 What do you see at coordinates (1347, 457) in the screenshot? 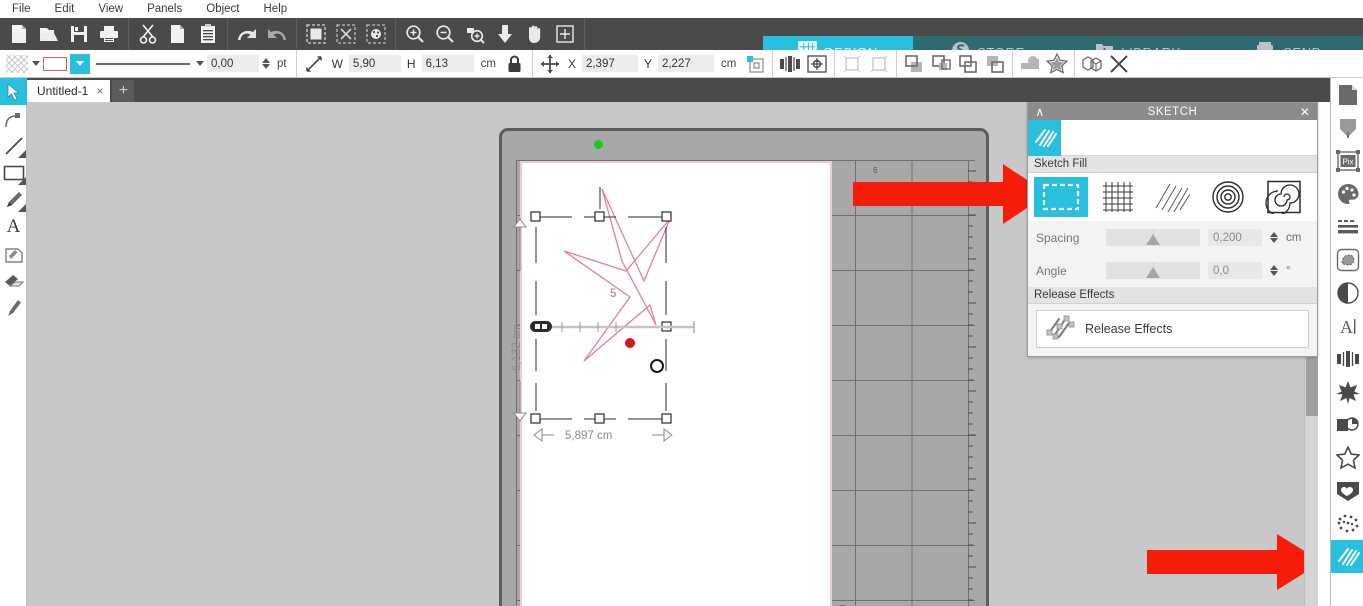
I see `rhinestone-panel-icon` at bounding box center [1347, 457].